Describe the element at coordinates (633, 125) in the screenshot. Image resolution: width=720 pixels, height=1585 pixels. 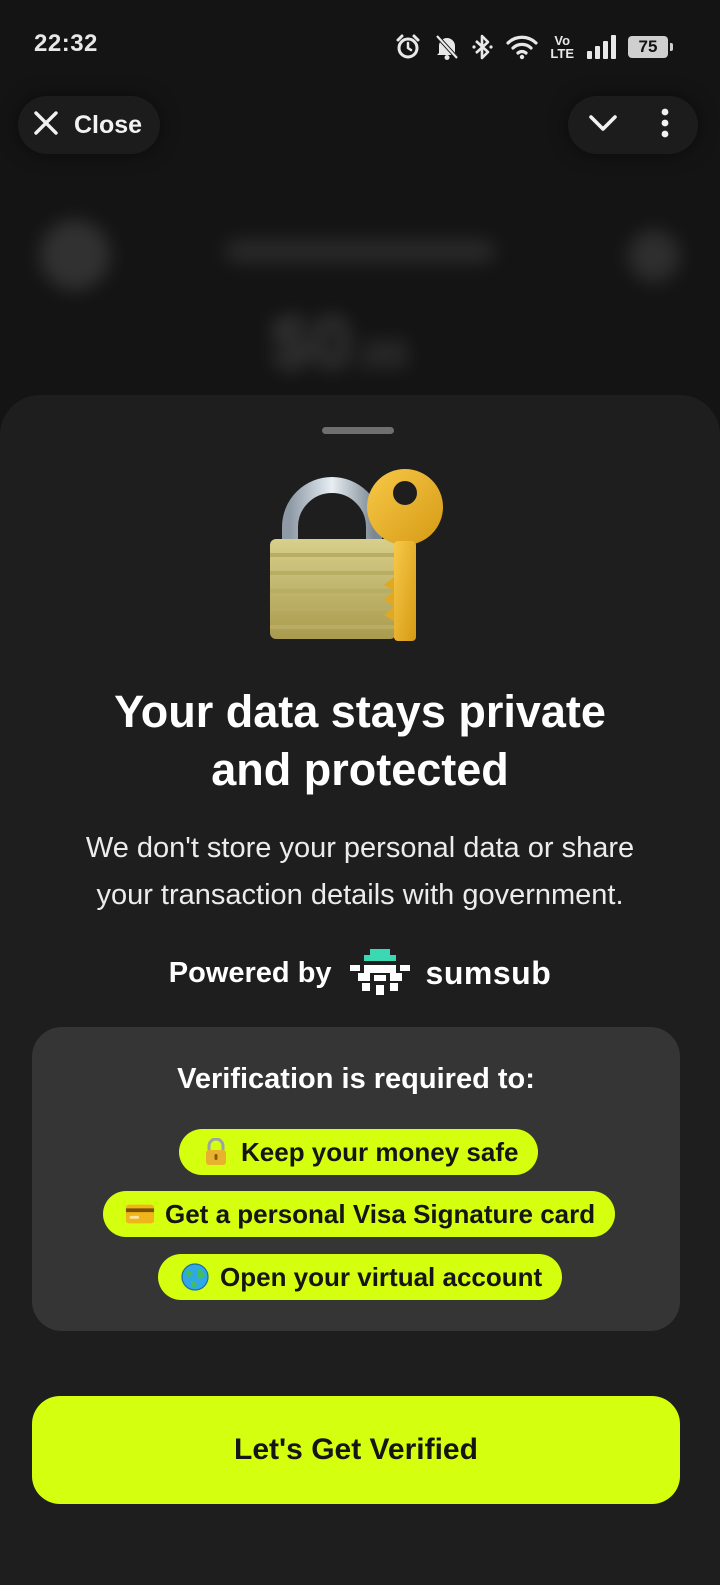
I see `top-actions` at that location.